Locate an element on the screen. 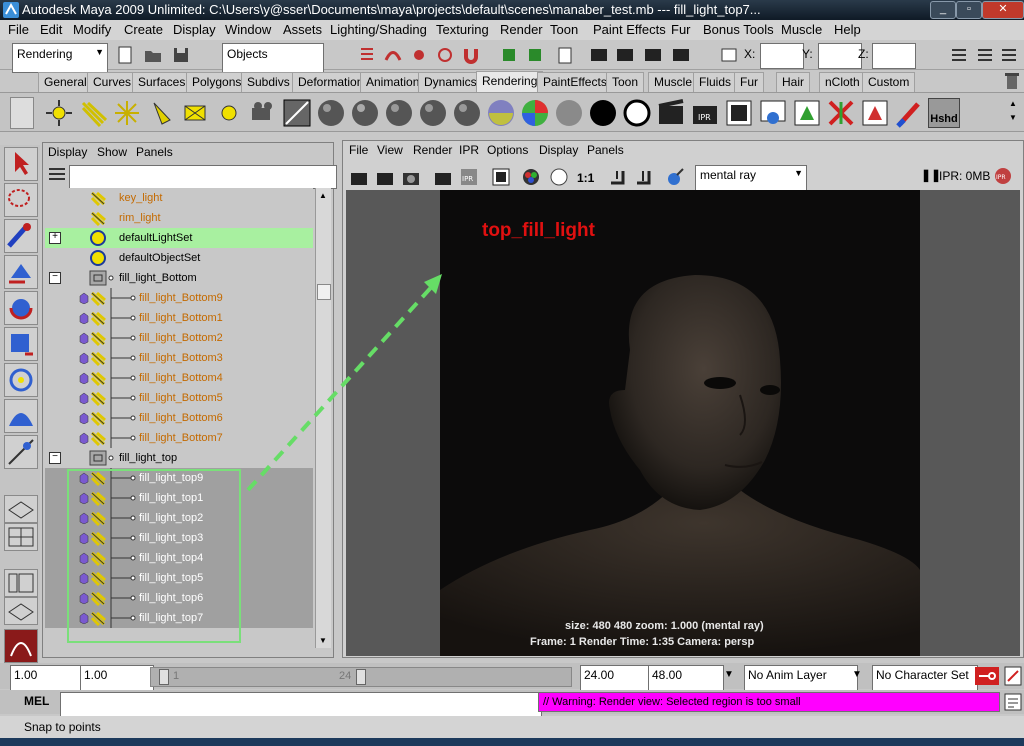 Image resolution: width=1024 pixels, height=746 pixels. render-menu-options: Options is located at coordinates (507, 150).